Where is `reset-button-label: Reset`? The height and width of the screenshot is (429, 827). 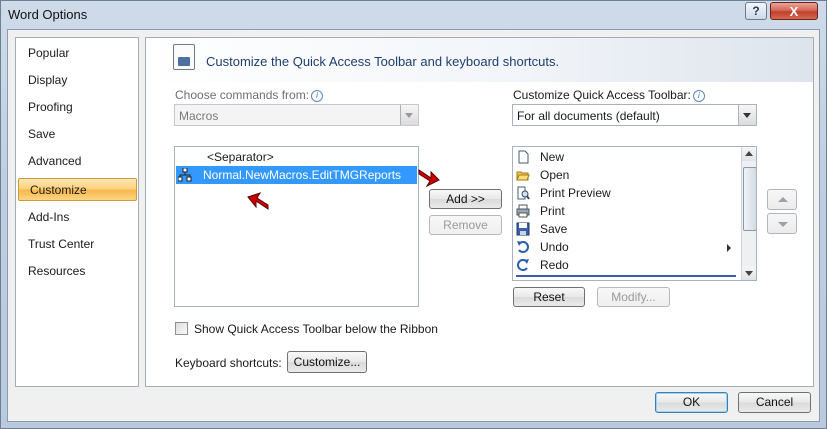
reset-button-label: Reset is located at coordinates (549, 297).